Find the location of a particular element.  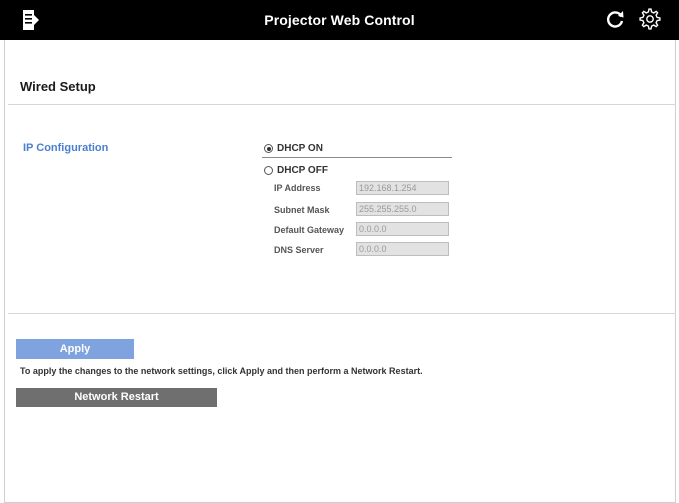

subnet-mask-label: Subnet Mask is located at coordinates (302, 210).